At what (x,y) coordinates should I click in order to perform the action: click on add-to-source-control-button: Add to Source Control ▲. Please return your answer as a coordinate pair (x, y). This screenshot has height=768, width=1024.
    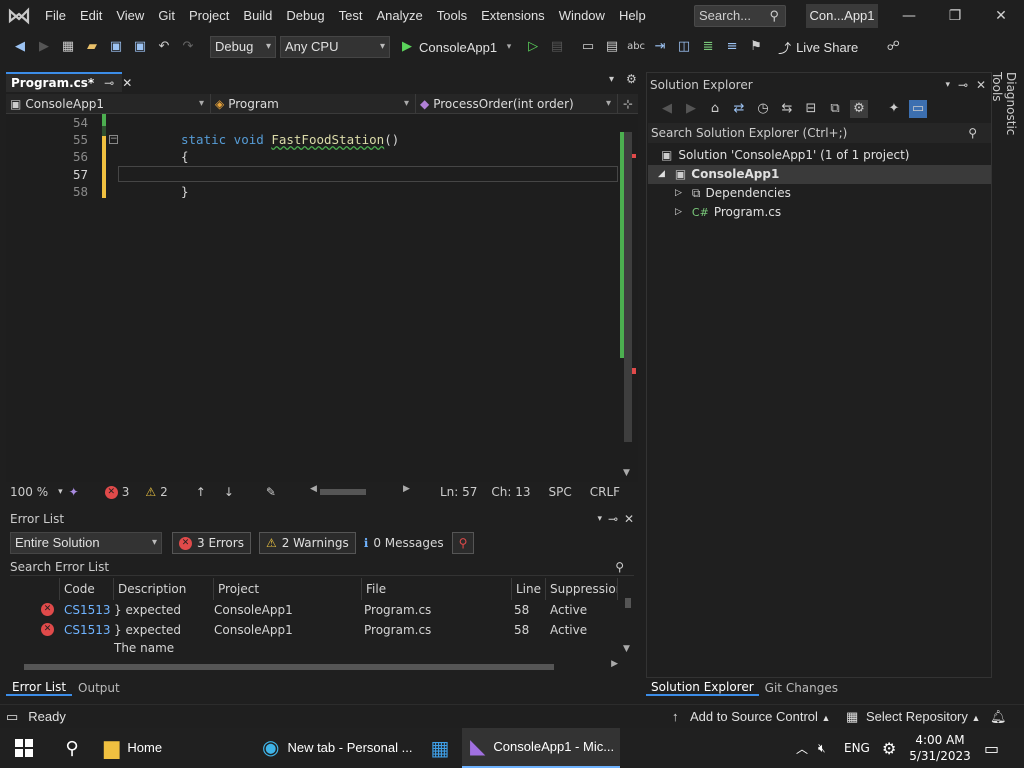
    Looking at the image, I should click on (760, 716).